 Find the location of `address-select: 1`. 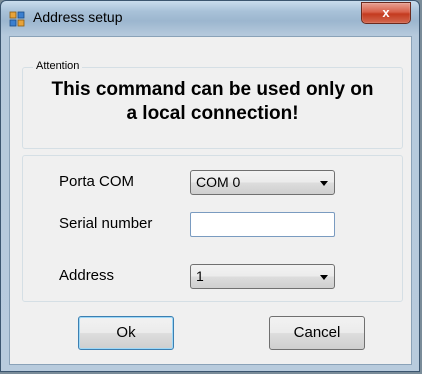

address-select: 1 is located at coordinates (262, 276).